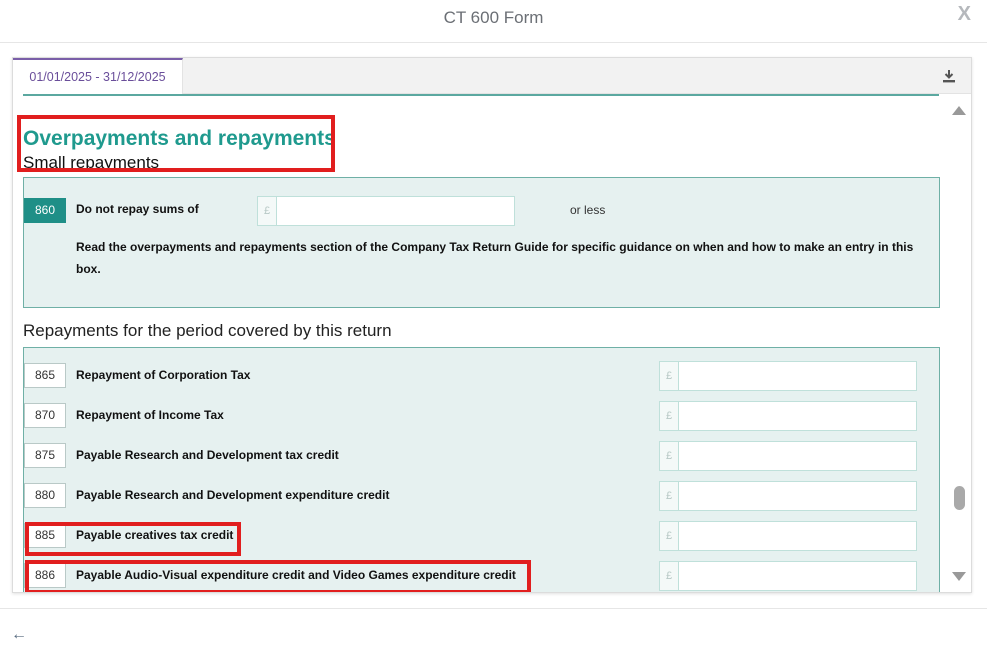 The width and height of the screenshot is (987, 655). Describe the element at coordinates (45, 495) in the screenshot. I see `box-number: 880` at that location.